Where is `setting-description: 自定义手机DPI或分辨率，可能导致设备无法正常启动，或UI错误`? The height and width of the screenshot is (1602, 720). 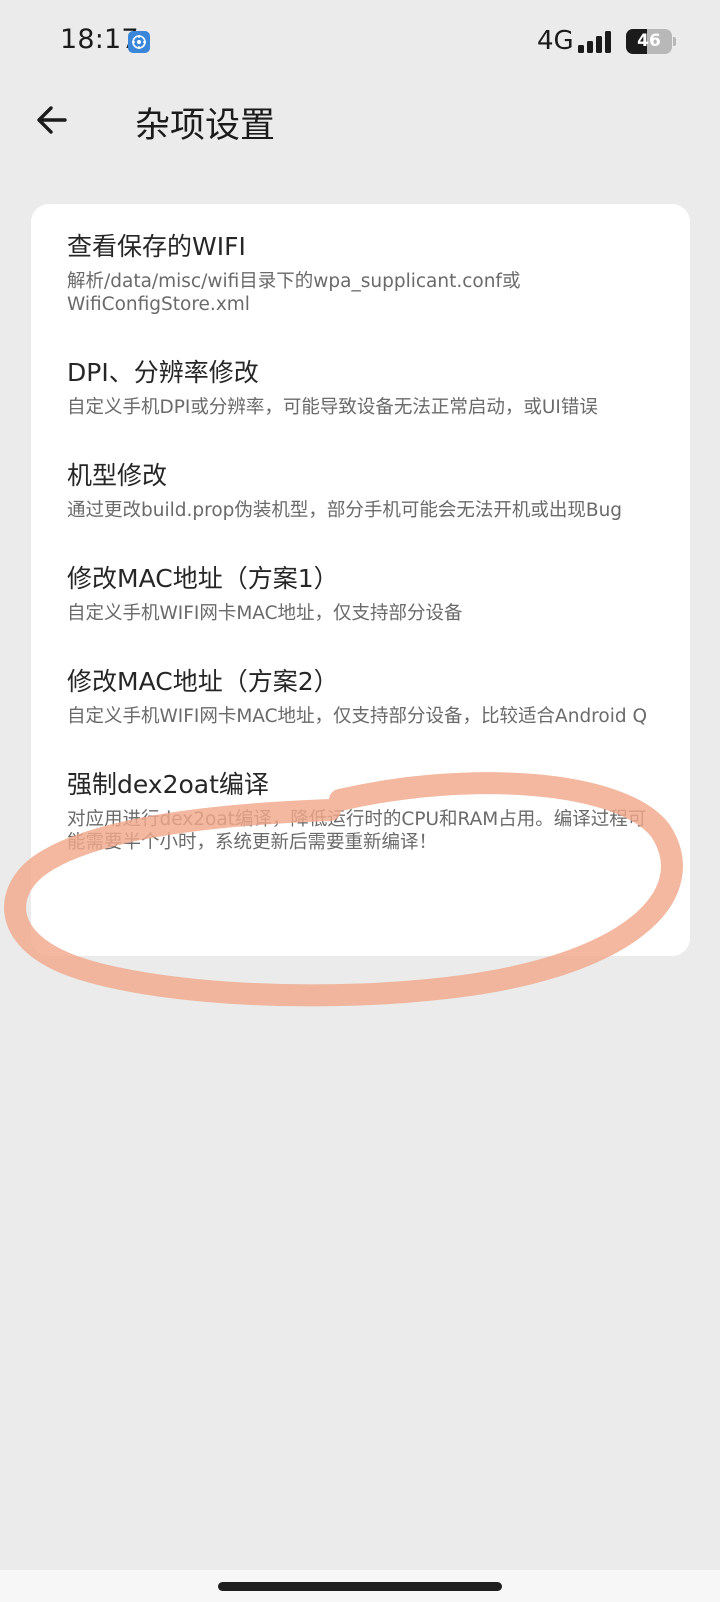 setting-description: 自定义手机DPI或分辨率，可能导致设备无法正常启动，或UI错误 is located at coordinates (332, 407).